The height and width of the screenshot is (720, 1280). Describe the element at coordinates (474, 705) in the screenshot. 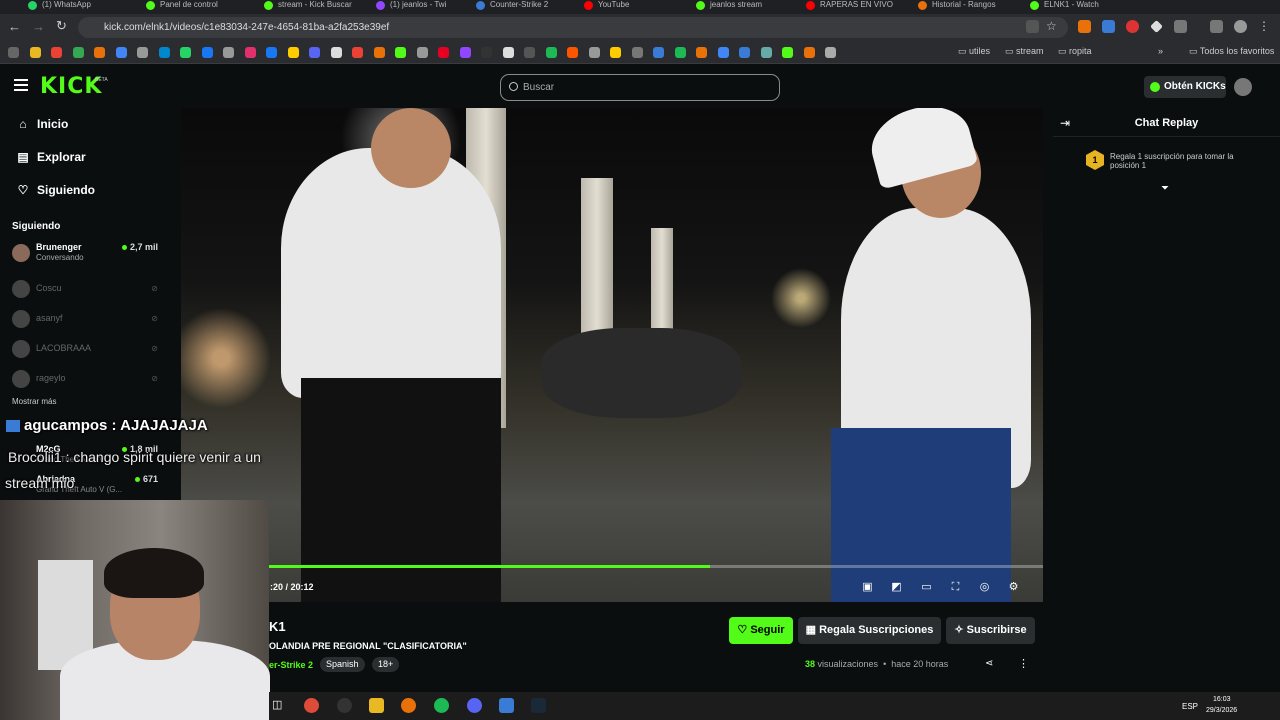

I see `discord-icon` at that location.